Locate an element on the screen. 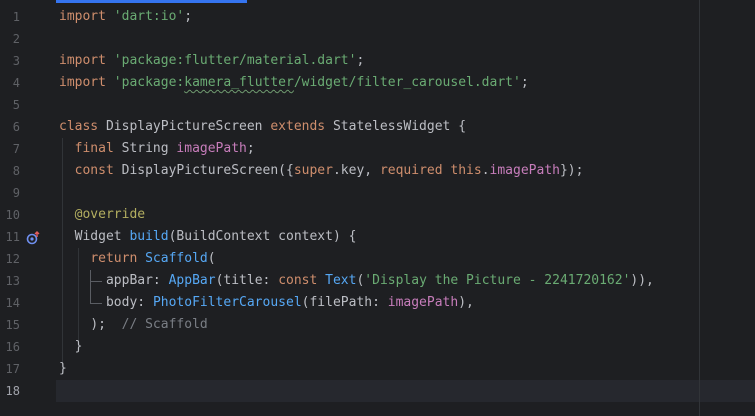  line-number: 10 is located at coordinates (10, 215).